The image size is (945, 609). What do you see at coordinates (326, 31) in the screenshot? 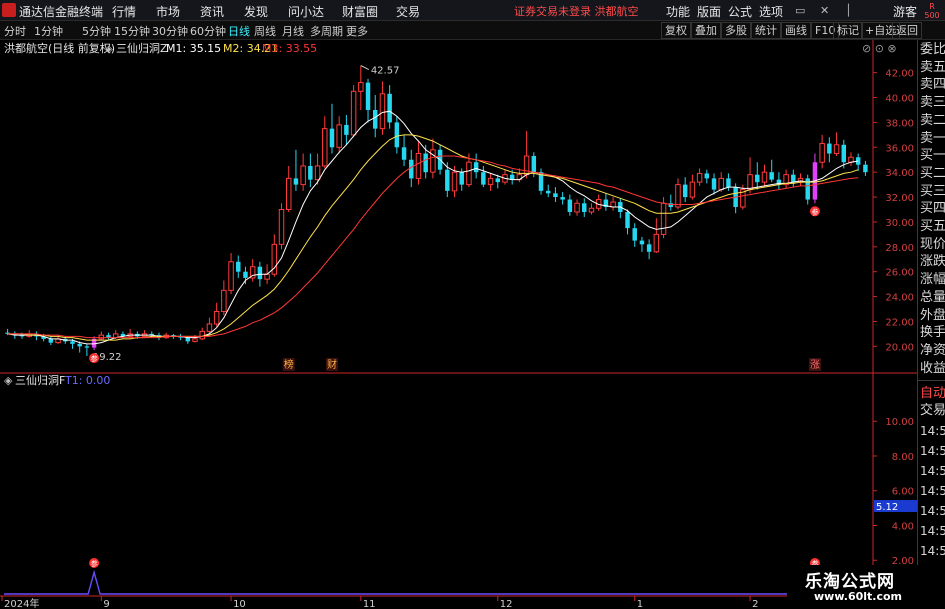
I see `period-multi: 多周期` at bounding box center [326, 31].